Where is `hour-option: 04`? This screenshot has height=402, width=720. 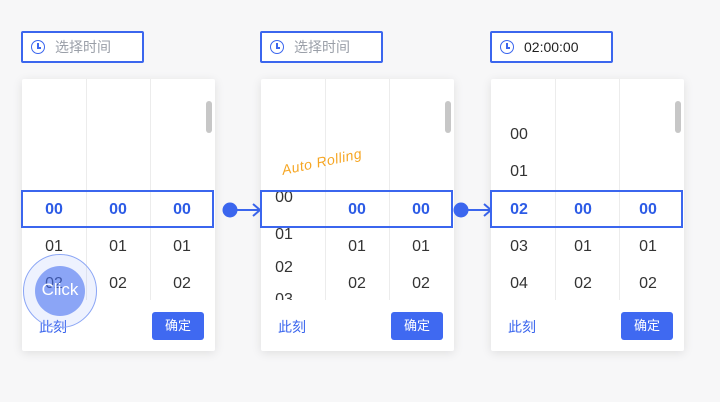
hour-option: 04 is located at coordinates (521, 284).